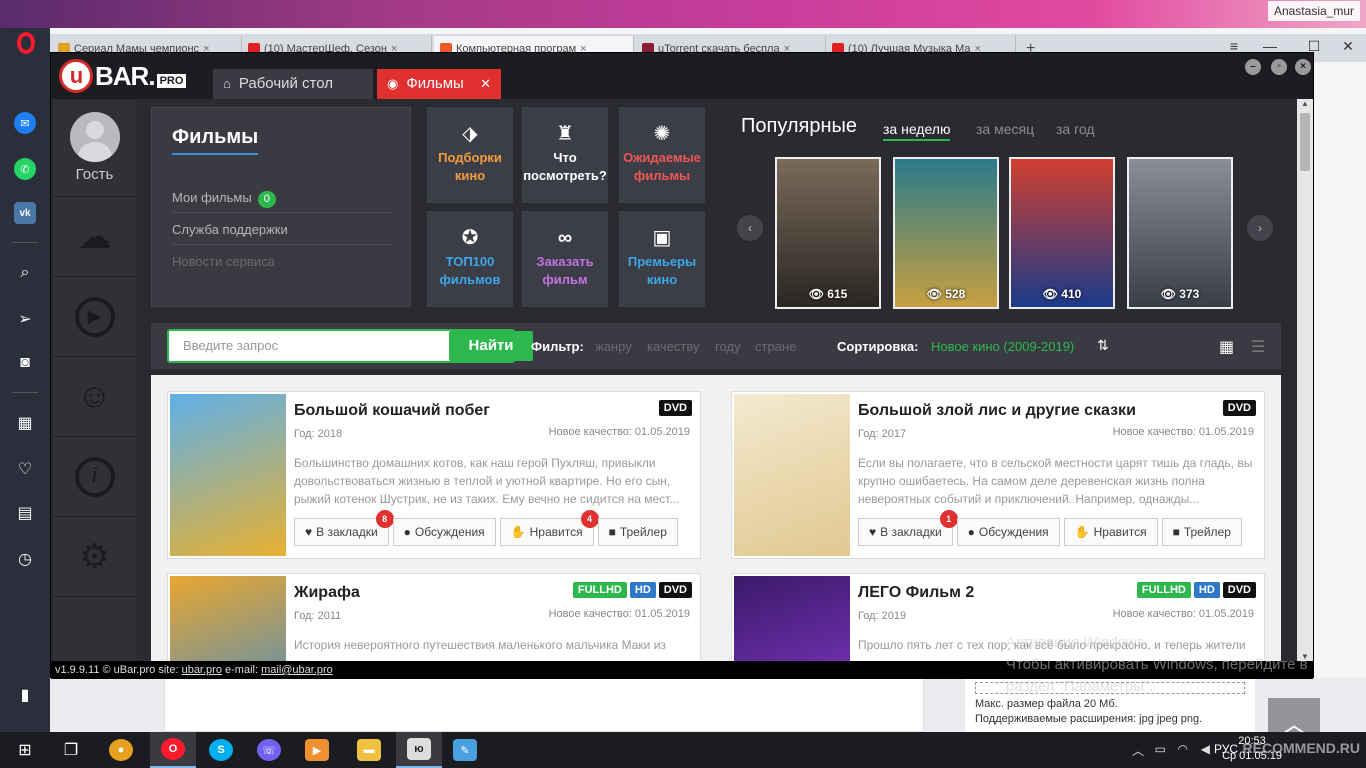 Image resolution: width=1366 pixels, height=768 pixels. Describe the element at coordinates (1110, 532) in the screenshot. I see `like-button: ✋ Нравится` at that location.